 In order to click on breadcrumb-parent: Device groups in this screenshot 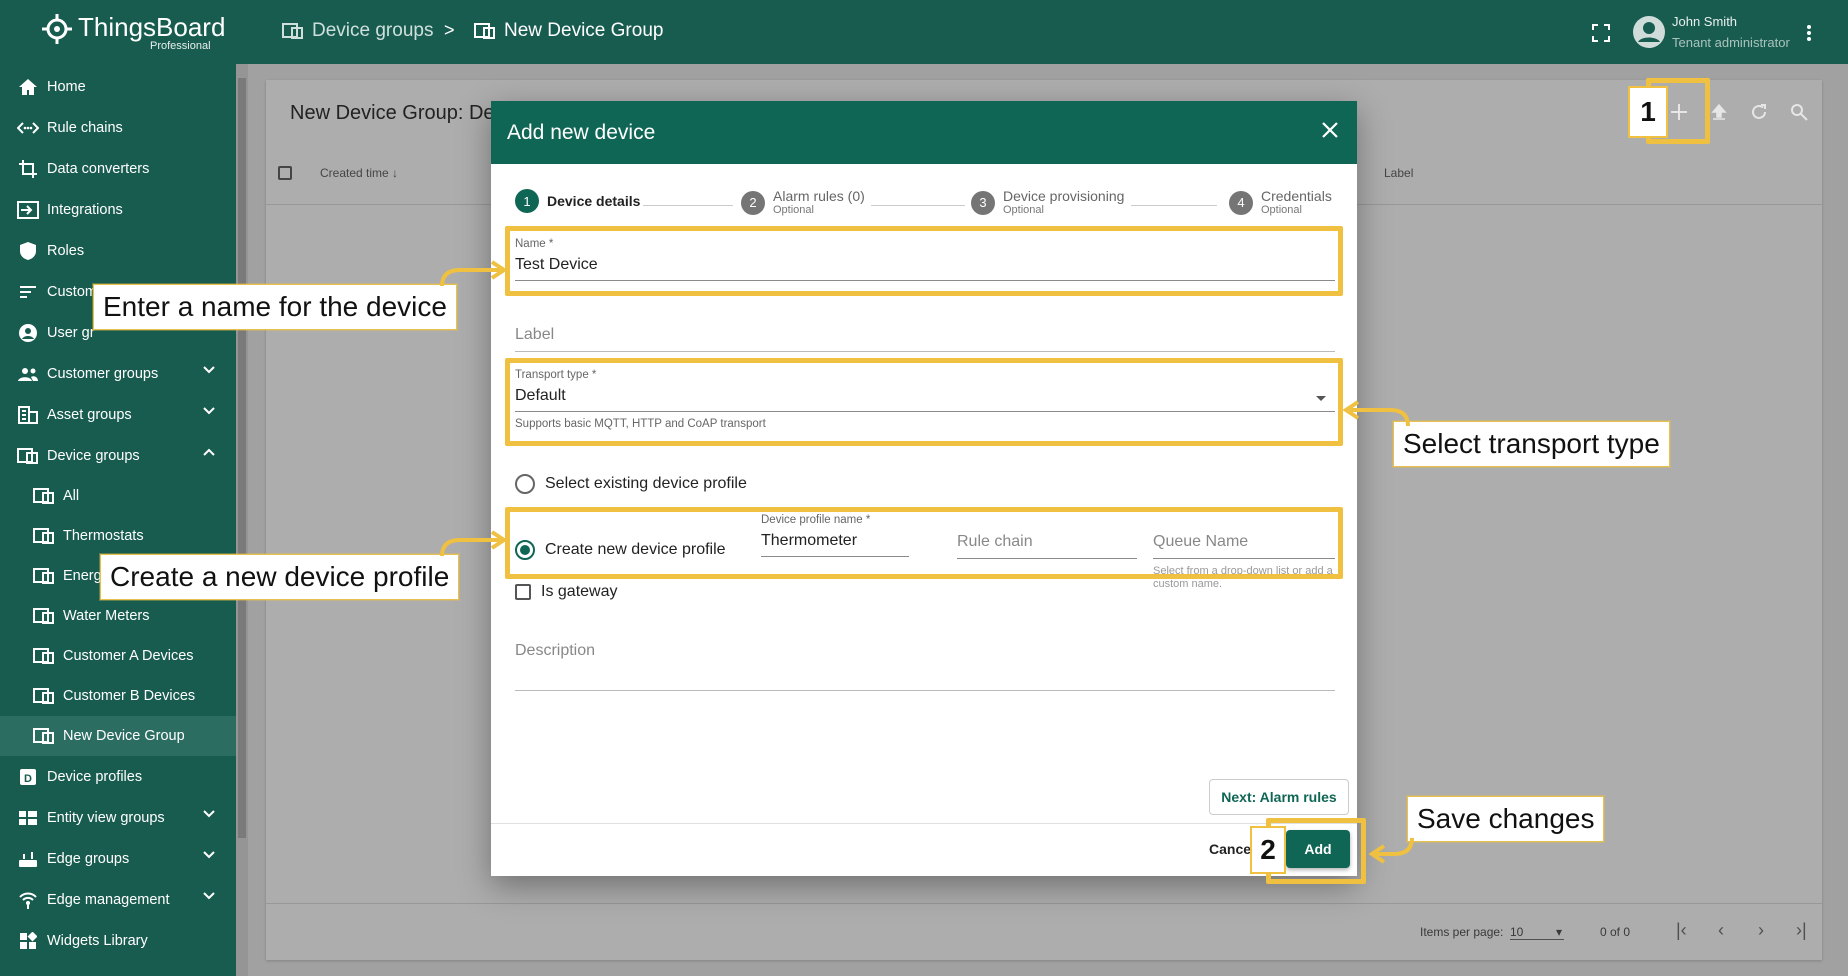, I will do `click(357, 31)`.